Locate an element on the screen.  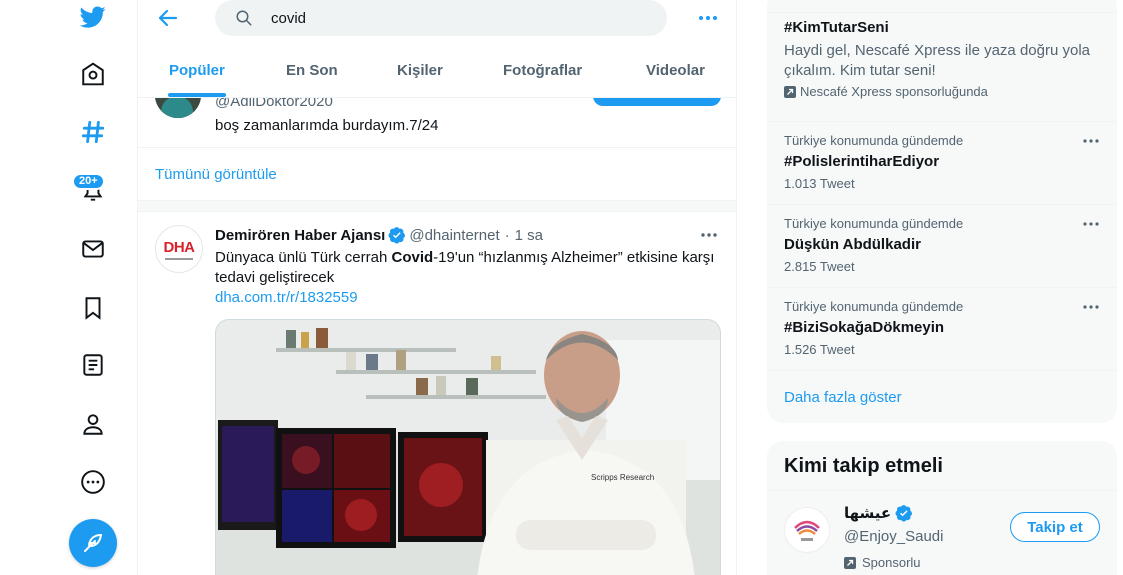
search-bar is located at coordinates (441, 18).